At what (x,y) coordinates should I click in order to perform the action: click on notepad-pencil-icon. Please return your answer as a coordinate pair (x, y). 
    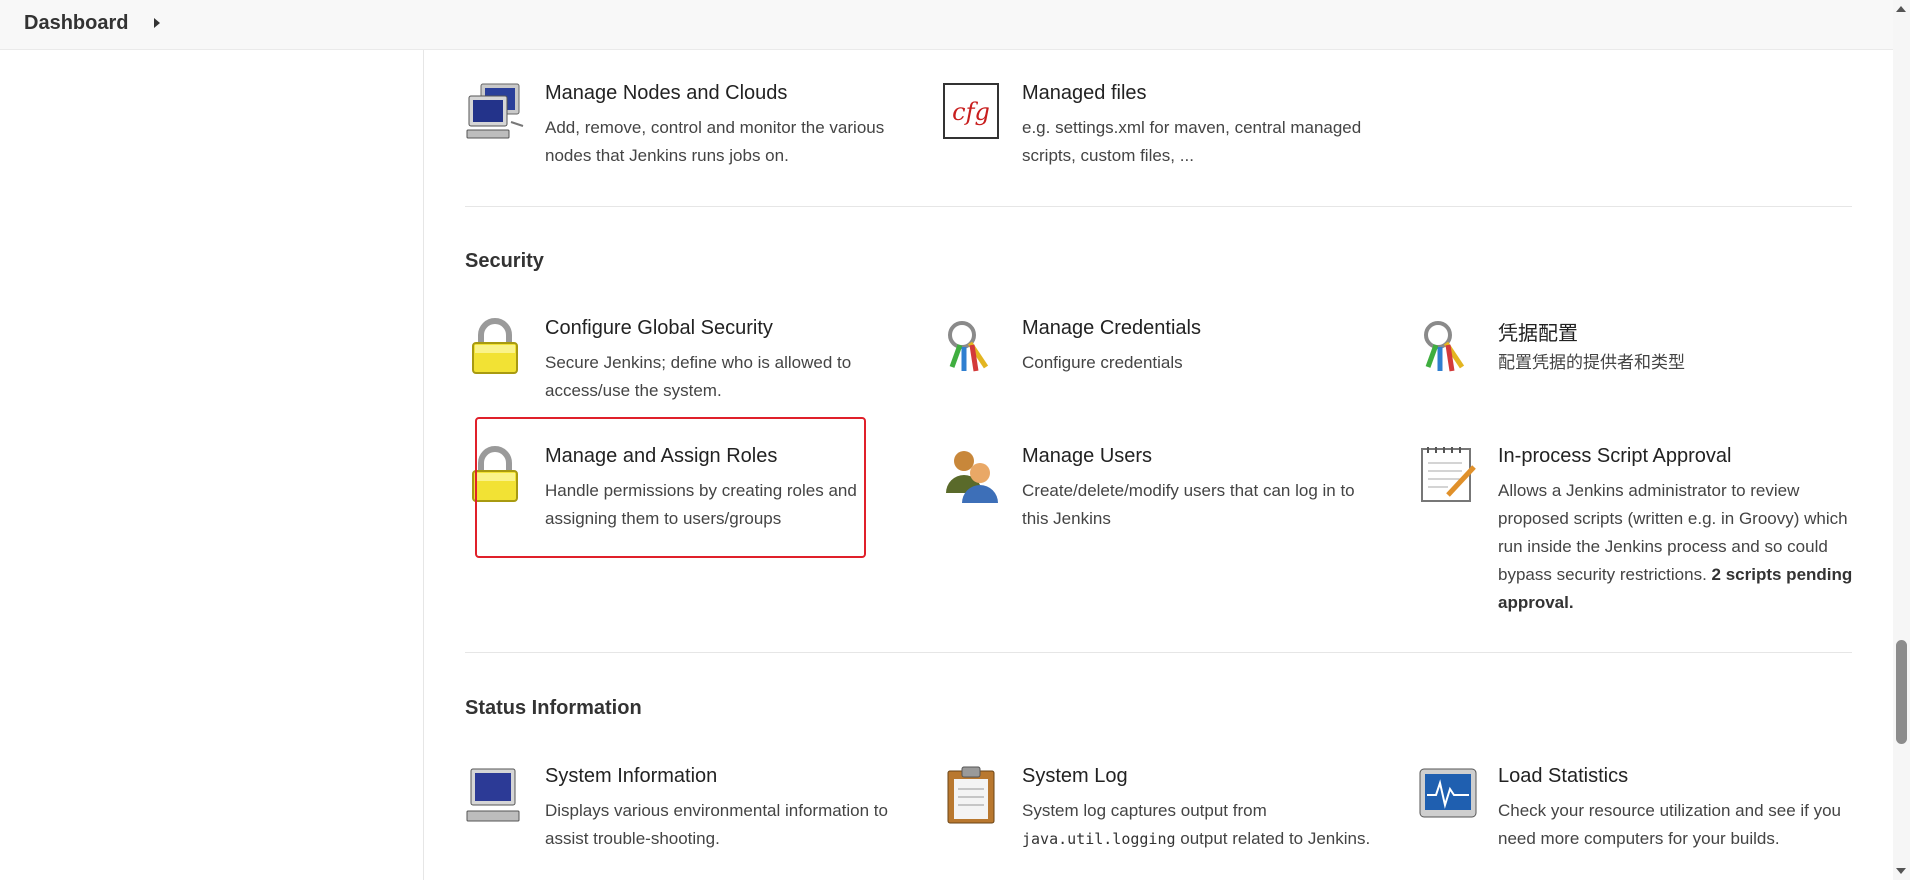
    Looking at the image, I should click on (1448, 475).